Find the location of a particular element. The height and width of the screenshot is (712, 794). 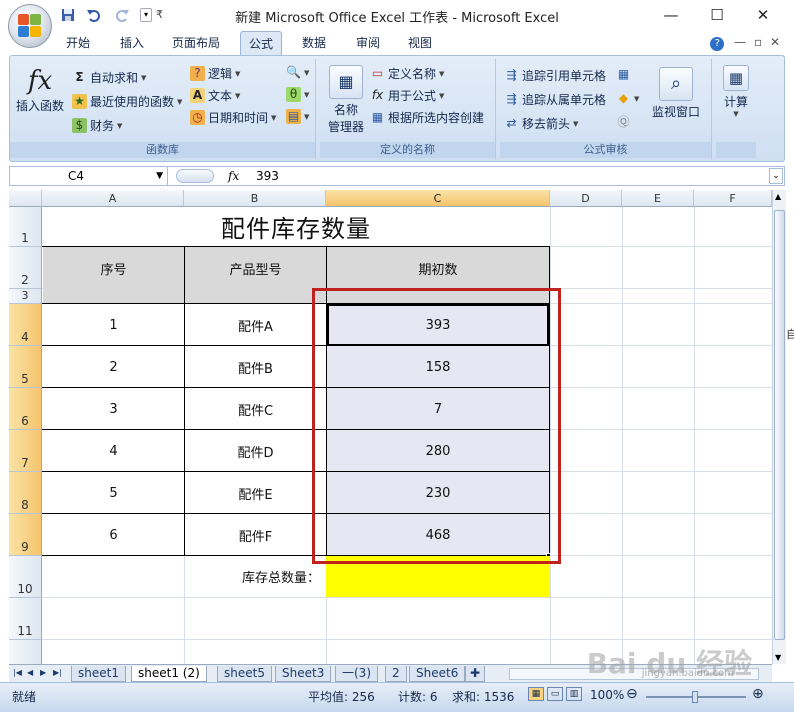

cell-seq: 3 is located at coordinates (113, 409).